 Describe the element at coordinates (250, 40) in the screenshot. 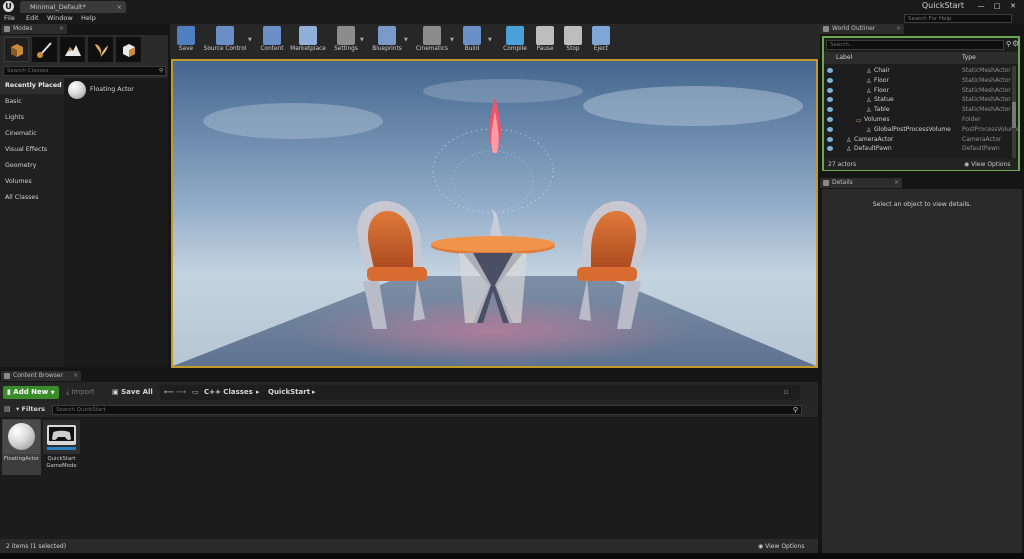

I see `source-control-dropdown-icon: ▼` at that location.